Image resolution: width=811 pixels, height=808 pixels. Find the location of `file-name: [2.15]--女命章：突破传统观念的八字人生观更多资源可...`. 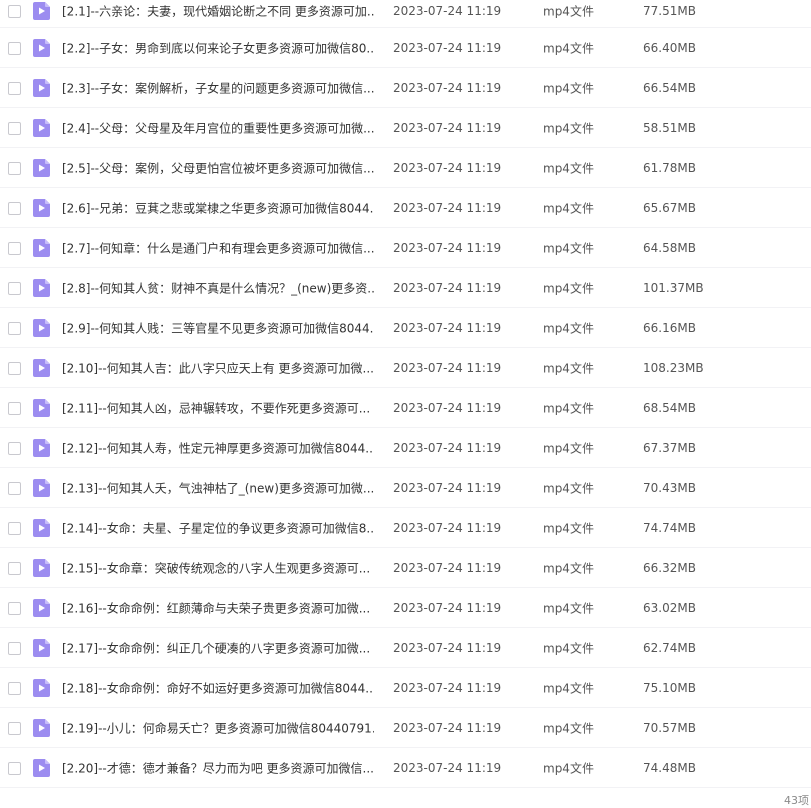

file-name: [2.15]--女命章：突破传统观念的八字人生观更多资源可... is located at coordinates (218, 567).